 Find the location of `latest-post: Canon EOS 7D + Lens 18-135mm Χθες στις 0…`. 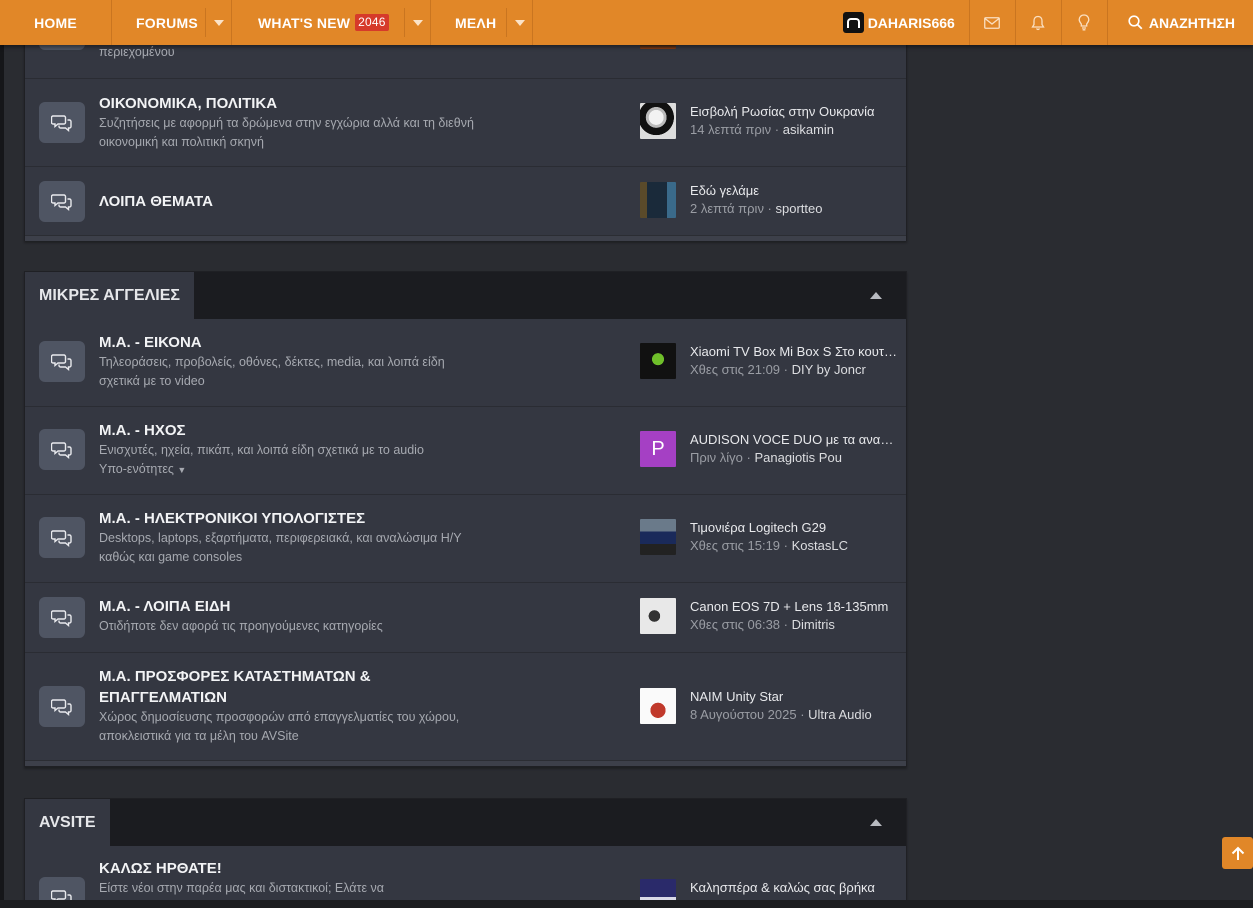

latest-post: Canon EOS 7D + Lens 18-135mm Χθες στις 0… is located at coordinates (769, 616).